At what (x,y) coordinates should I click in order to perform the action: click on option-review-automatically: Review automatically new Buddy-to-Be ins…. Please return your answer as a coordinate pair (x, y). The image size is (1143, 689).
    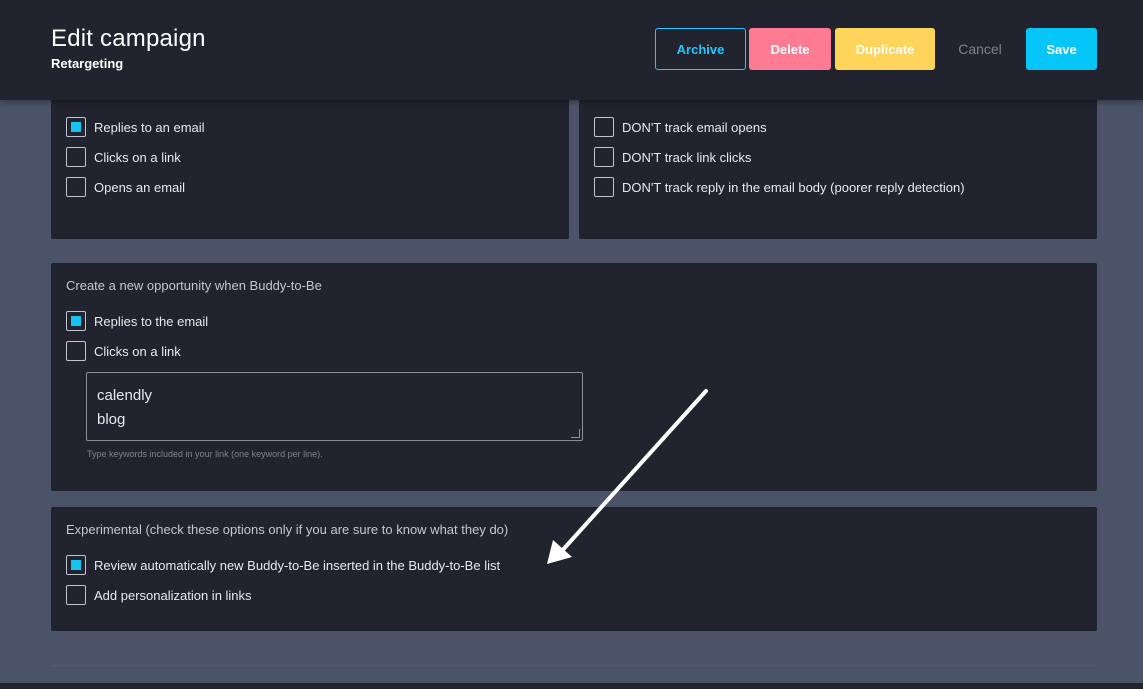
    Looking at the image, I should click on (283, 565).